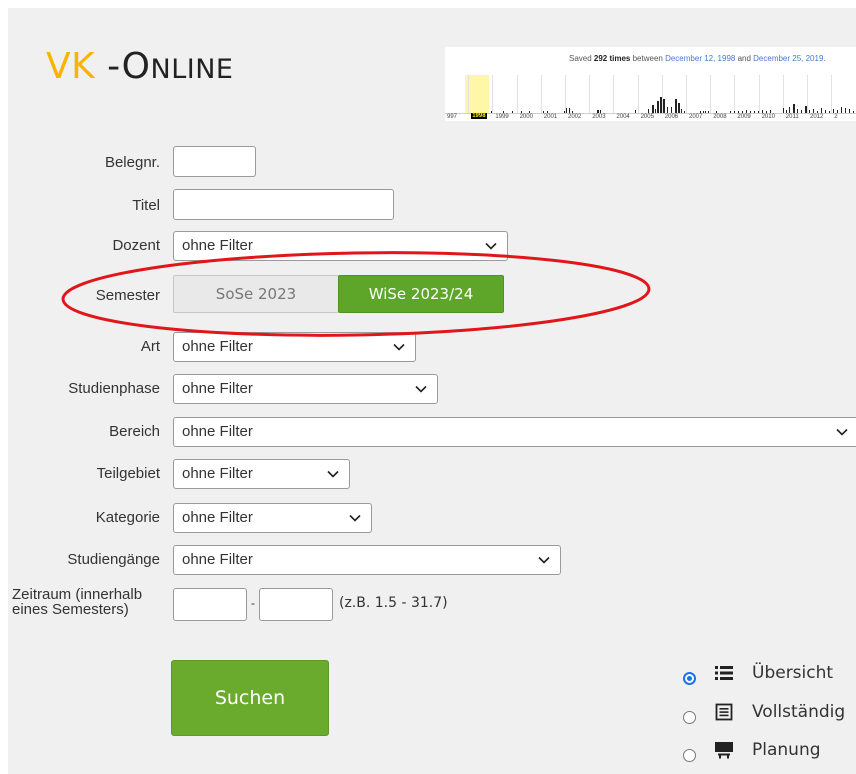 Image resolution: width=856 pixels, height=774 pixels. What do you see at coordinates (421, 294) in the screenshot?
I see `semester-wise-button: WiSe 2023/24` at bounding box center [421, 294].